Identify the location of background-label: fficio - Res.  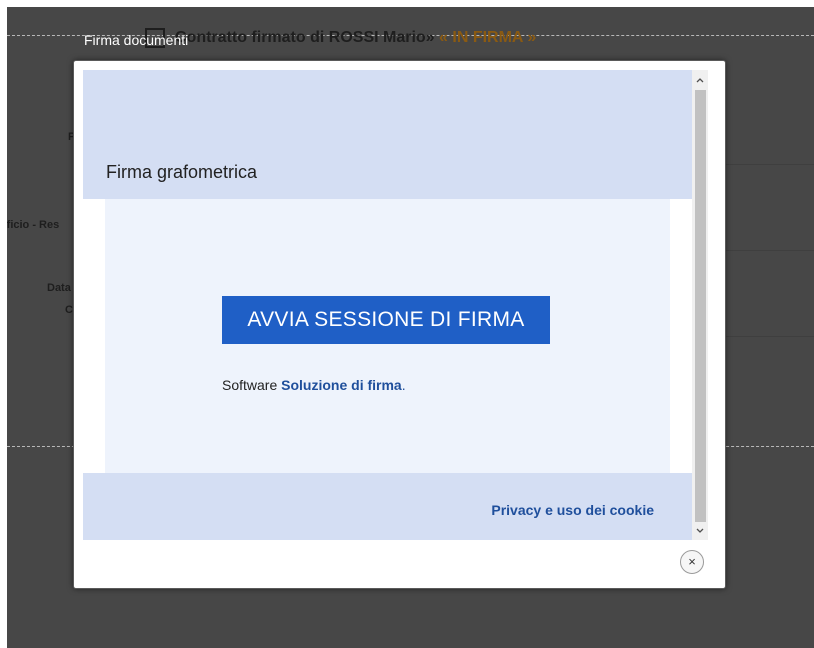
(33, 225).